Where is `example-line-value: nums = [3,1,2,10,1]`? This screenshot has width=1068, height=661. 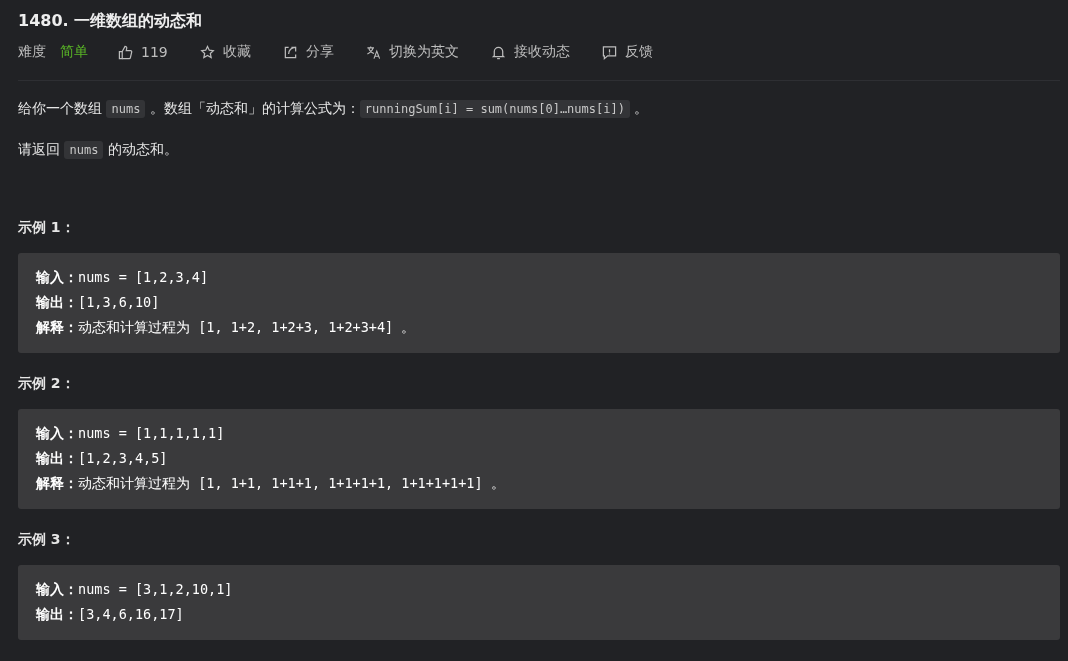 example-line-value: nums = [3,1,2,10,1] is located at coordinates (155, 589).